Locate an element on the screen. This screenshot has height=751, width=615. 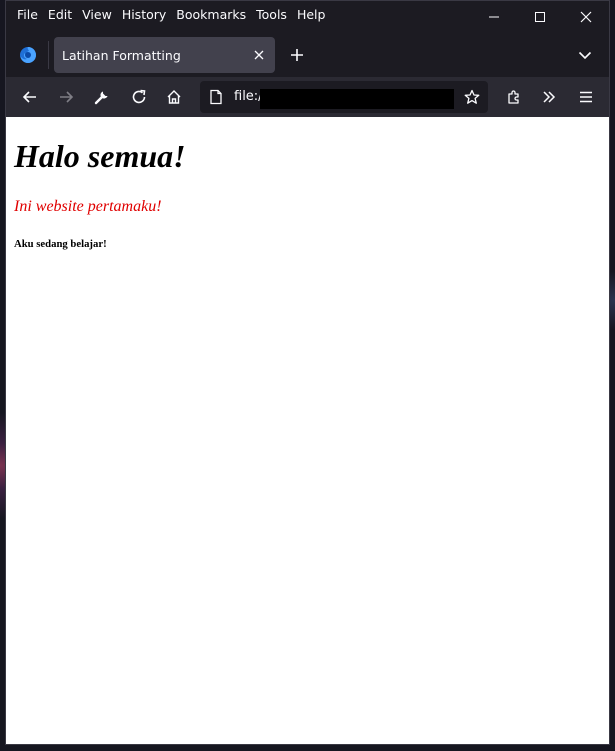
menu-edit: Edit is located at coordinates (60, 14).